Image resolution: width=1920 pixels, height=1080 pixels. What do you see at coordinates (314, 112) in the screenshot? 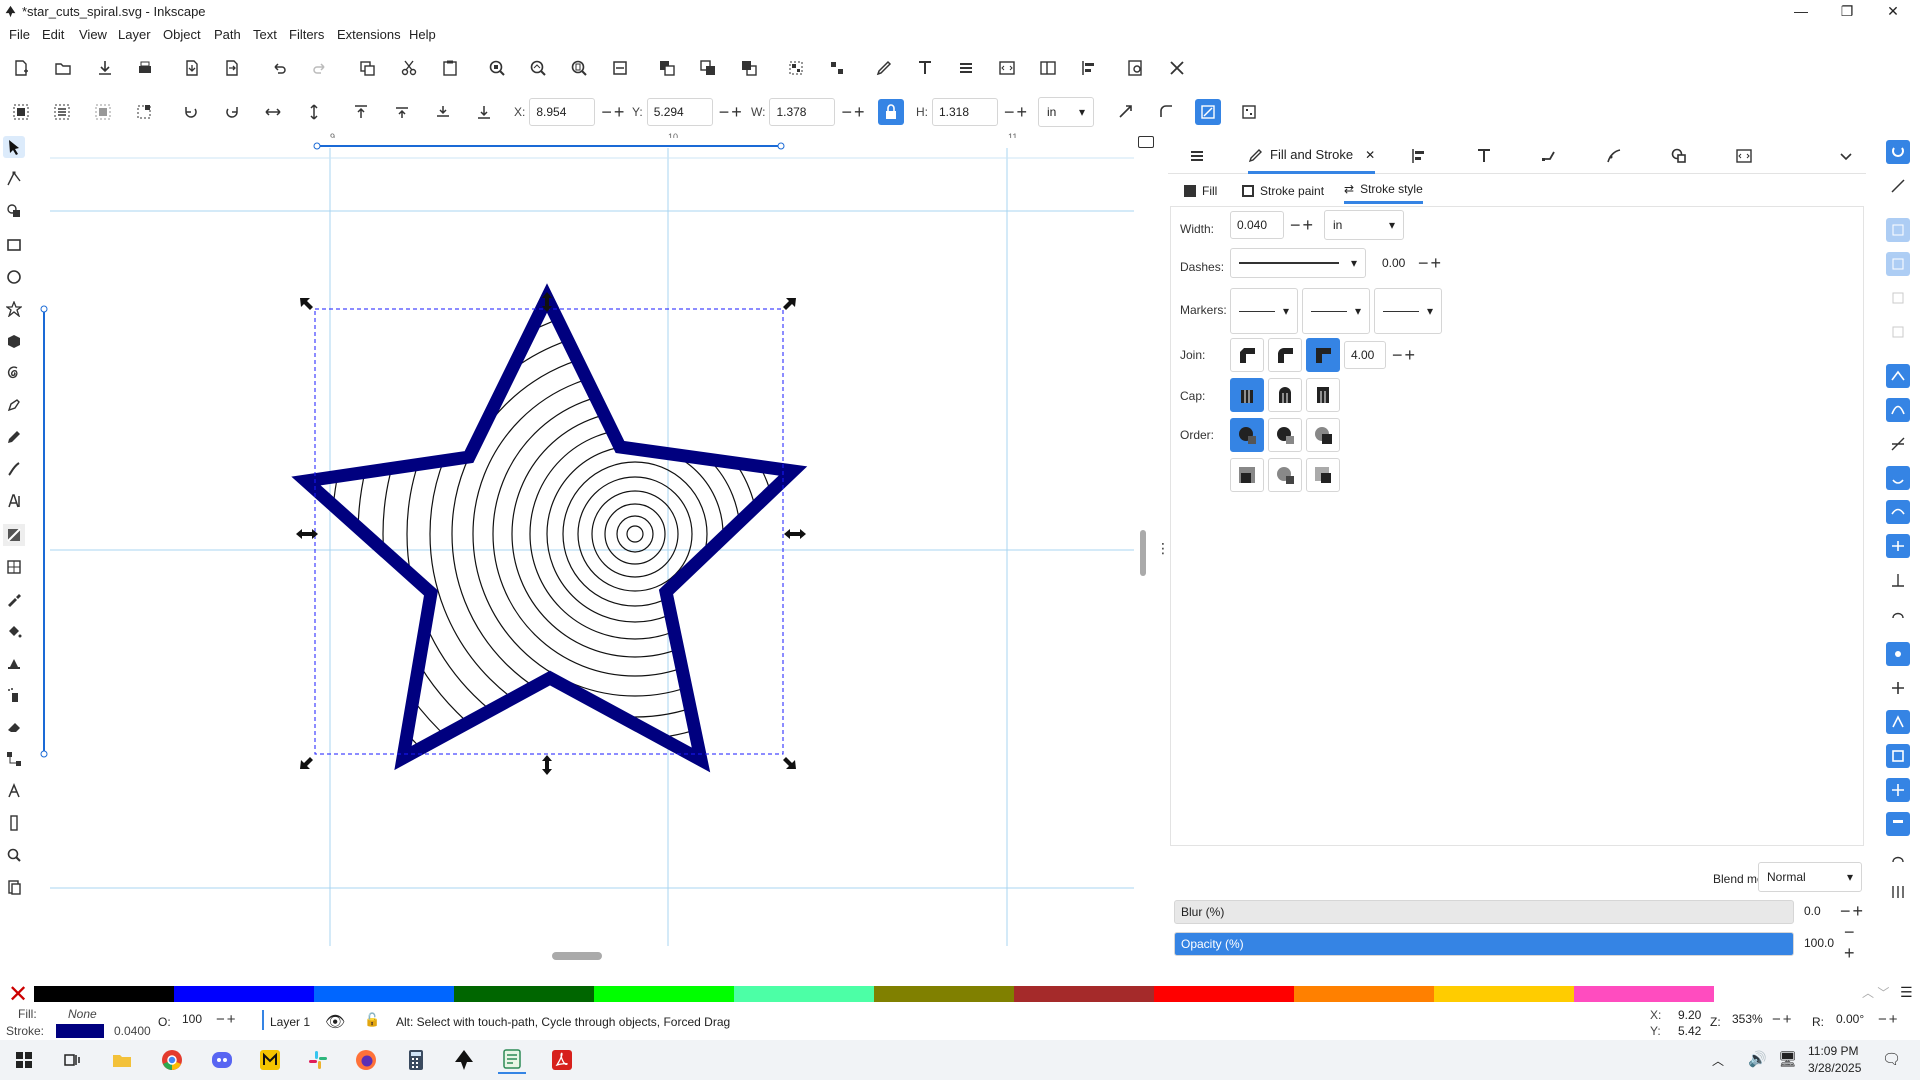
I see `flip-vertical-icon` at bounding box center [314, 112].